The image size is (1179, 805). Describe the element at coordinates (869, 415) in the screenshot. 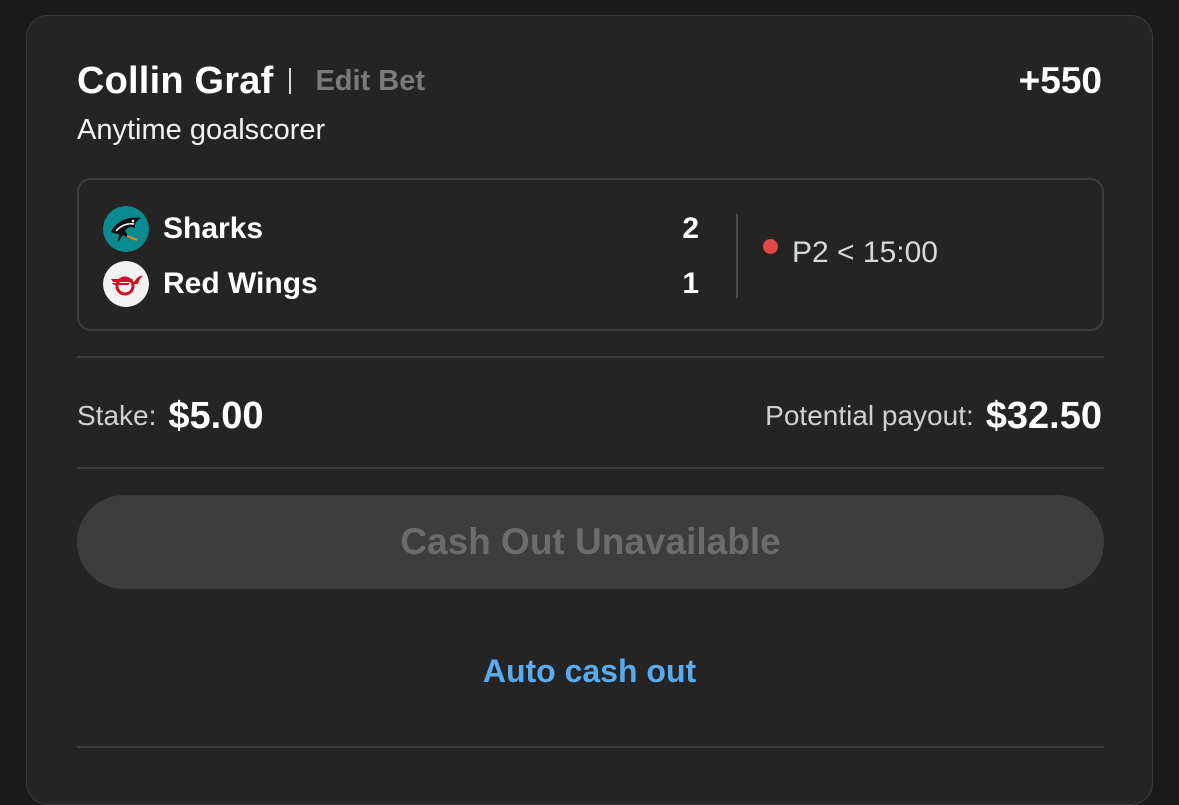

I see `payout-label: Potential payout:` at that location.